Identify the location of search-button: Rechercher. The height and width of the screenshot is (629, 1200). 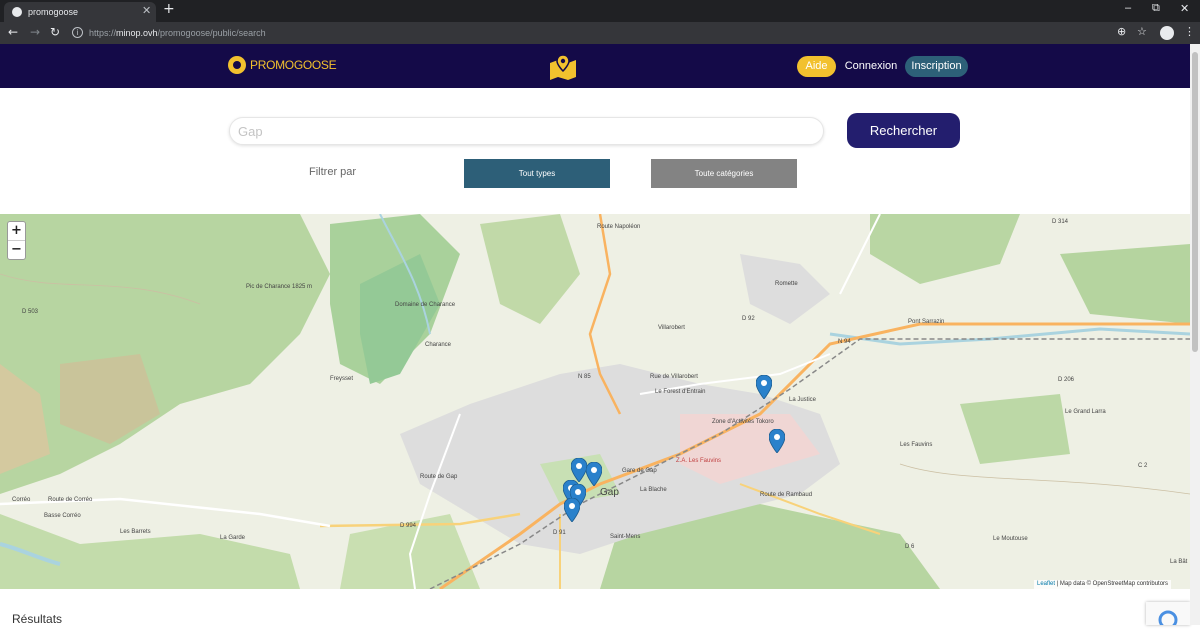
(903, 130).